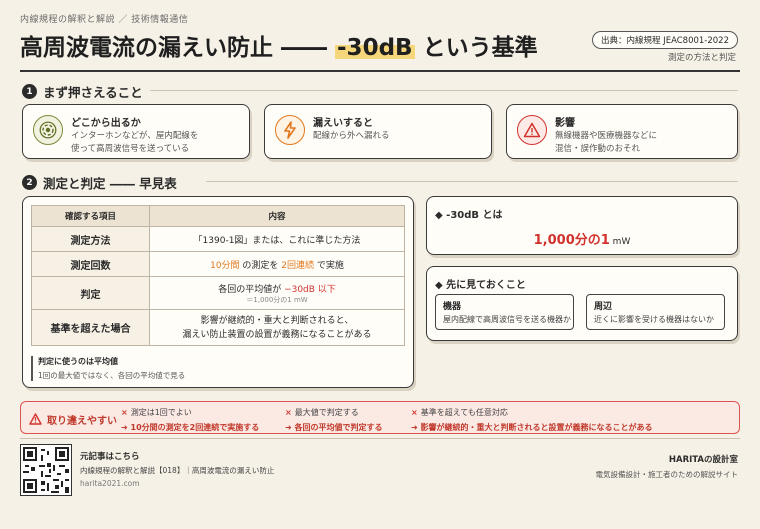 This screenshot has height=529, width=760. Describe the element at coordinates (90, 327) in the screenshot. I see `row-label-exceed: 基準を超えた場合` at that location.